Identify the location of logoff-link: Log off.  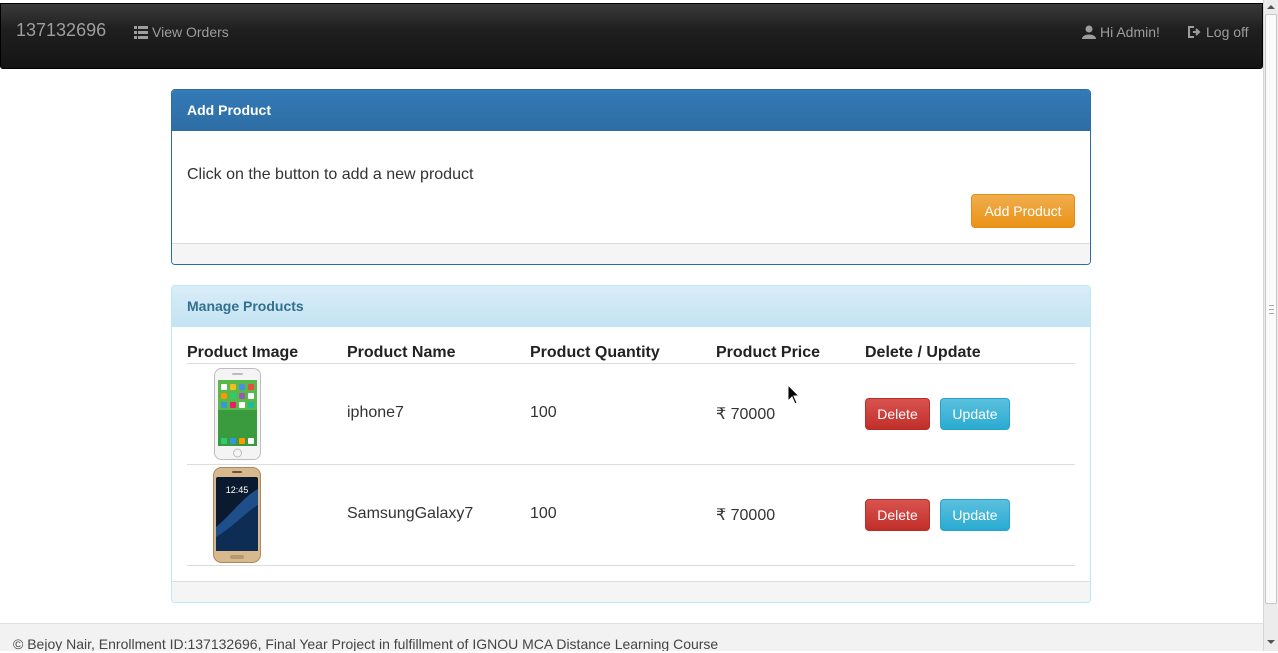
(1218, 32).